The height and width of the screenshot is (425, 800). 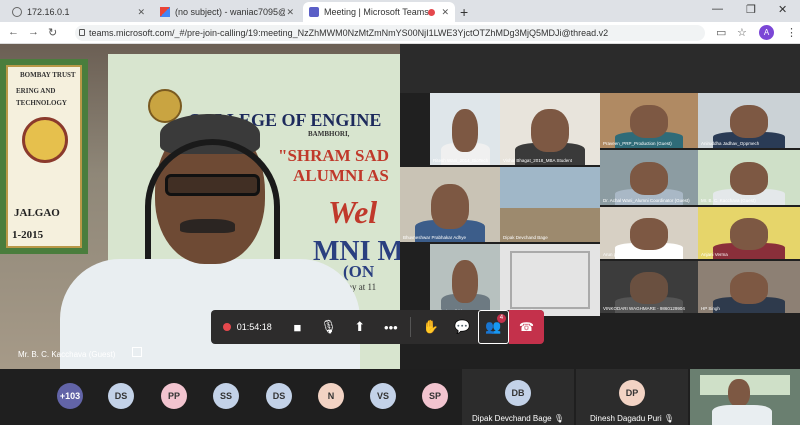 I want to click on video-tile: Anjani Verma, so click(x=749, y=233).